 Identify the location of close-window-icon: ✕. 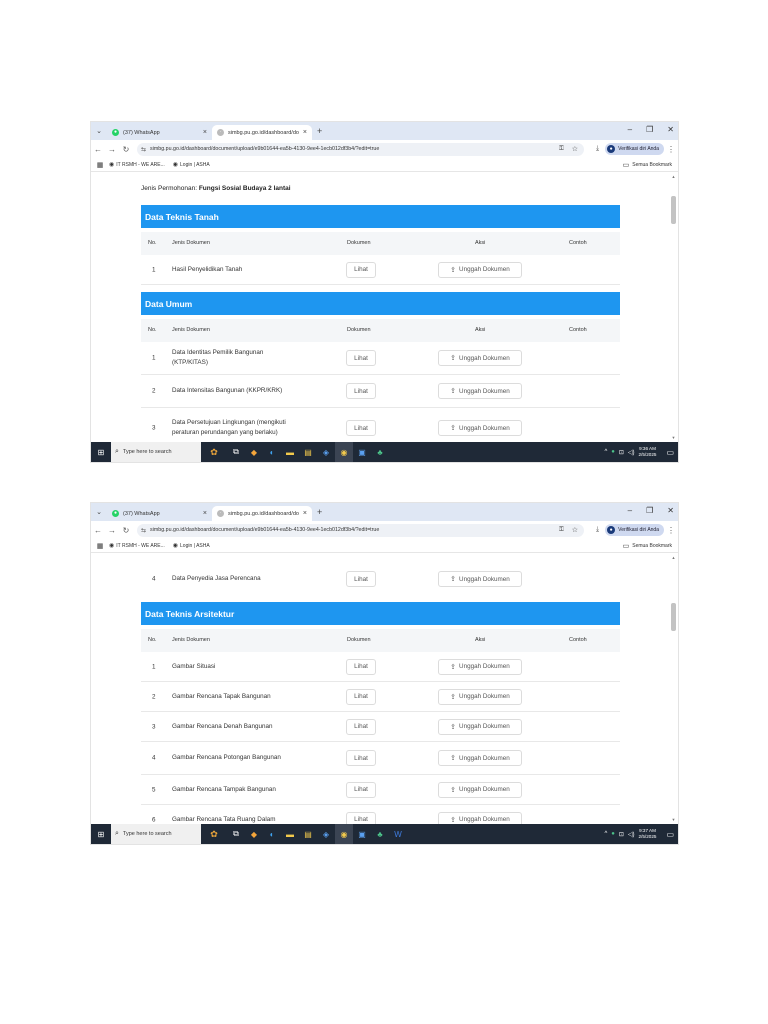
(670, 510).